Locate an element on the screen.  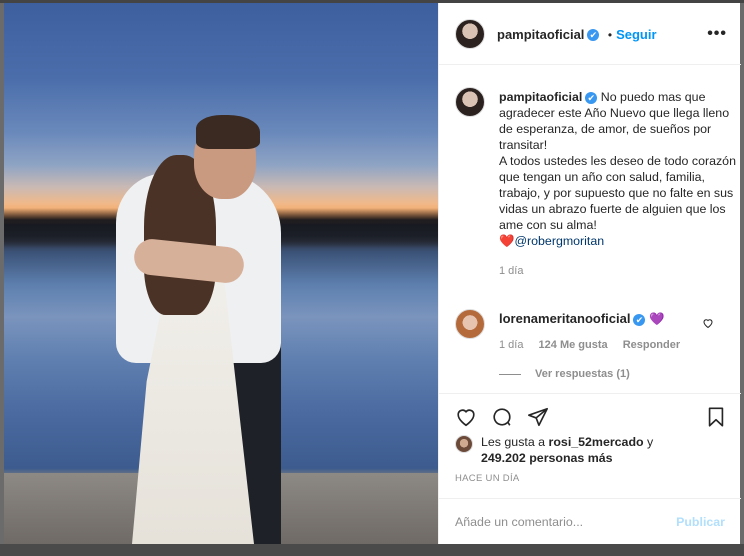
paper-plane-icon is located at coordinates (538, 419).